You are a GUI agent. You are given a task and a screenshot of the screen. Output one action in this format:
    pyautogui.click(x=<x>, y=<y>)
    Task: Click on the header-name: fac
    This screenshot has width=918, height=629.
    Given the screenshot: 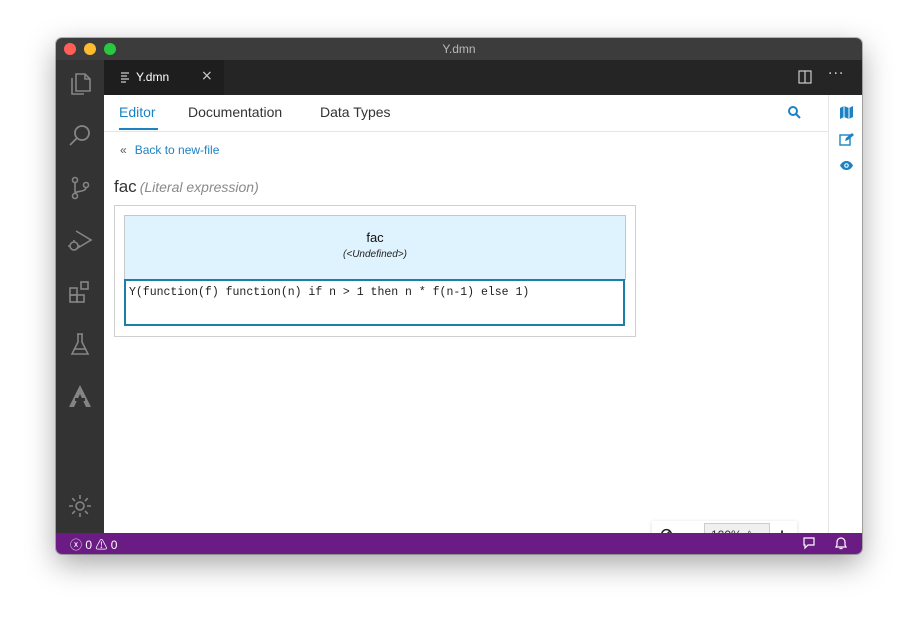 What is the action you would take?
    pyautogui.click(x=375, y=237)
    